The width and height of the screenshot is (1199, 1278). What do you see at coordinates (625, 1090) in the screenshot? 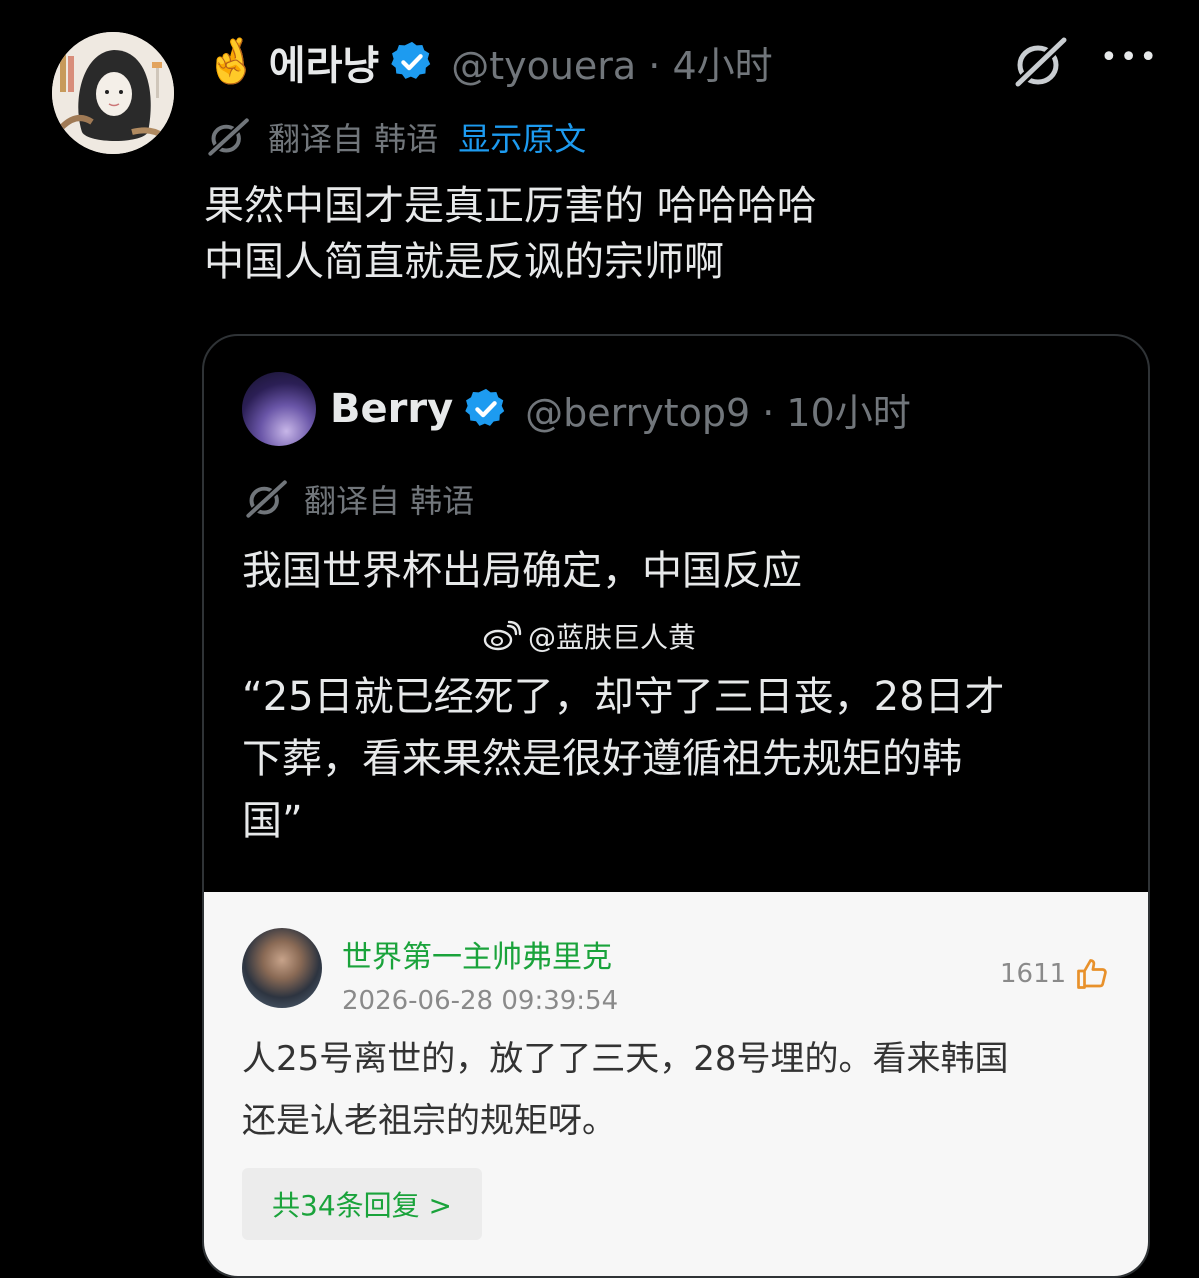
I see `comment-text: 人25号离世的，放了了三天，28号埋的。看来韩国 还是认老祖宗的规矩呀。` at bounding box center [625, 1090].